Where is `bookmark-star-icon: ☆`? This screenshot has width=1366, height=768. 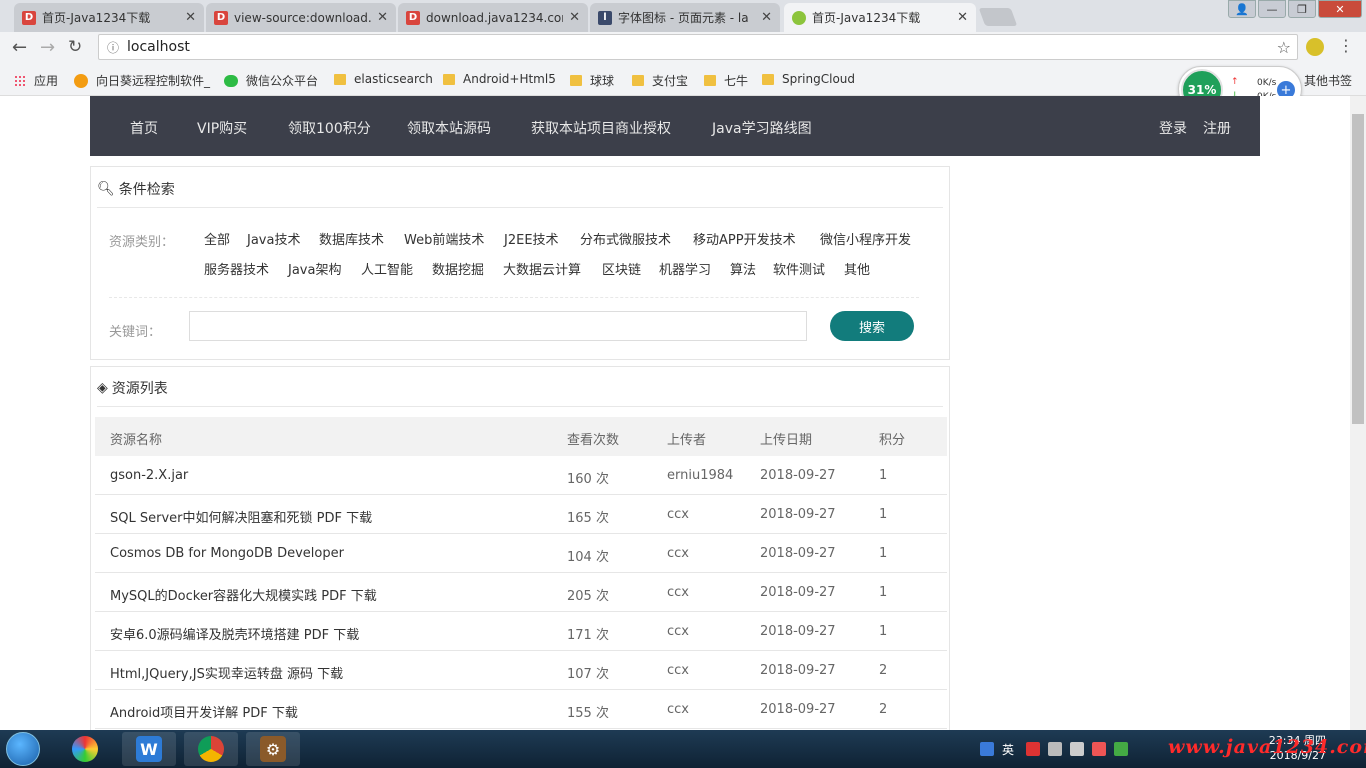
bookmark-star-icon: ☆ is located at coordinates (1284, 47).